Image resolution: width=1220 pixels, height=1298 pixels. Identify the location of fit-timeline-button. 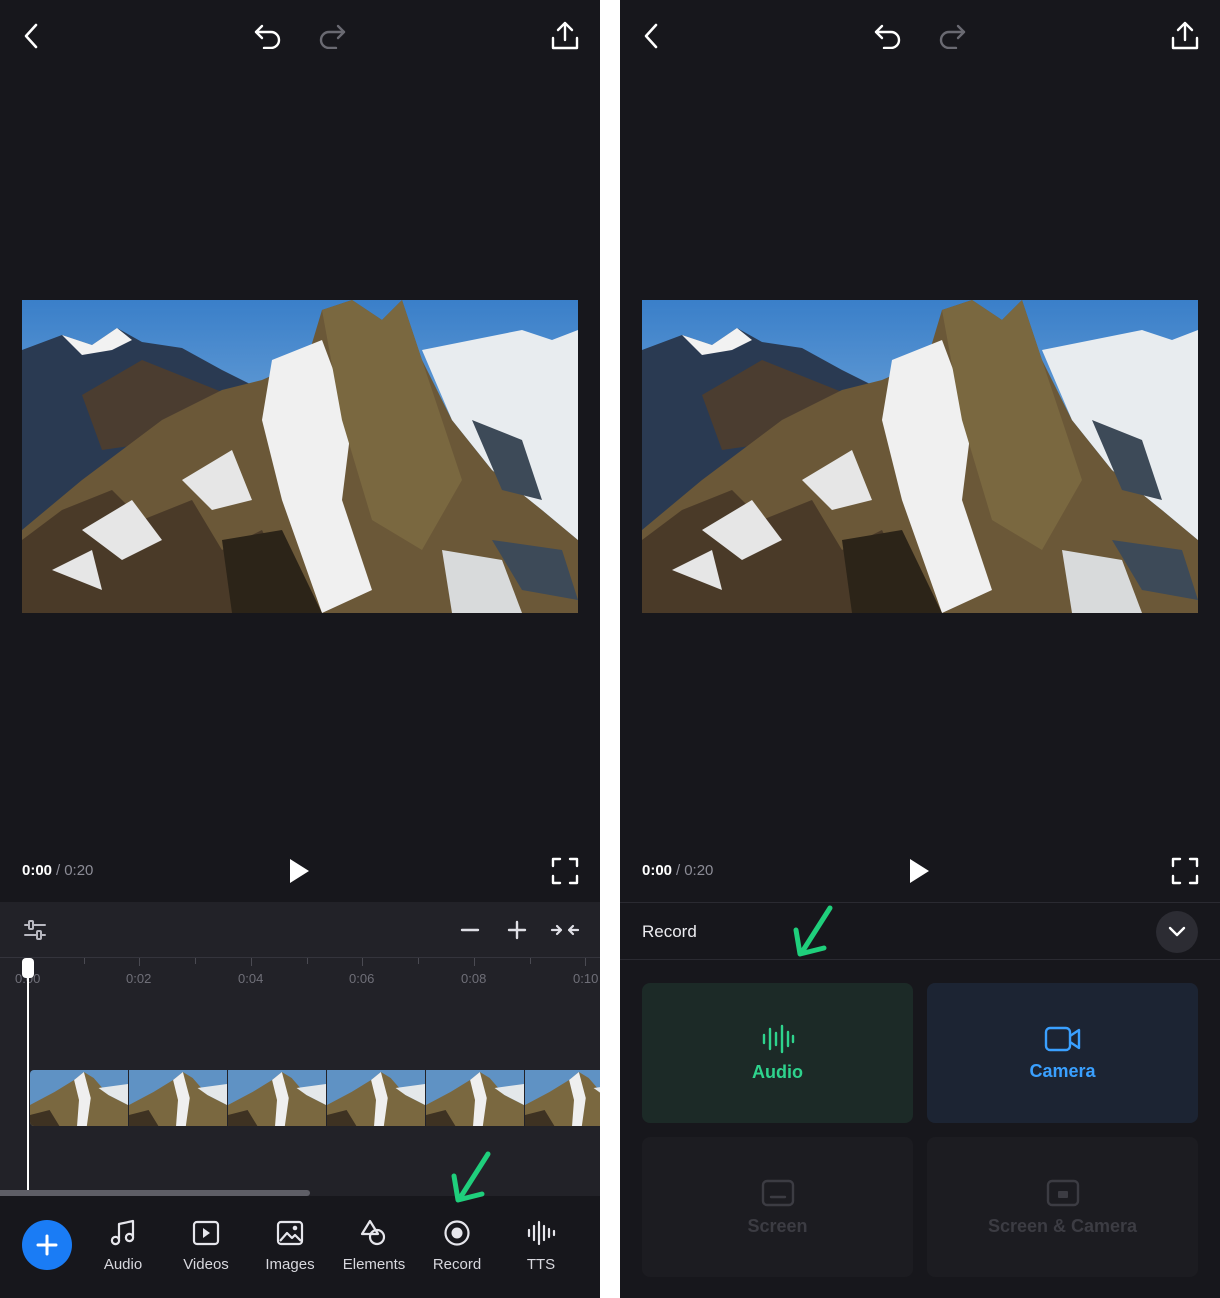
(565, 930).